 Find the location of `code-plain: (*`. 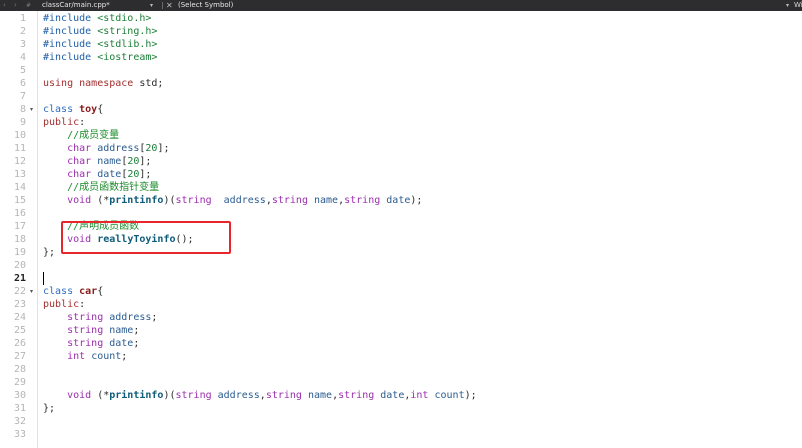

code-plain: (* is located at coordinates (100, 395).